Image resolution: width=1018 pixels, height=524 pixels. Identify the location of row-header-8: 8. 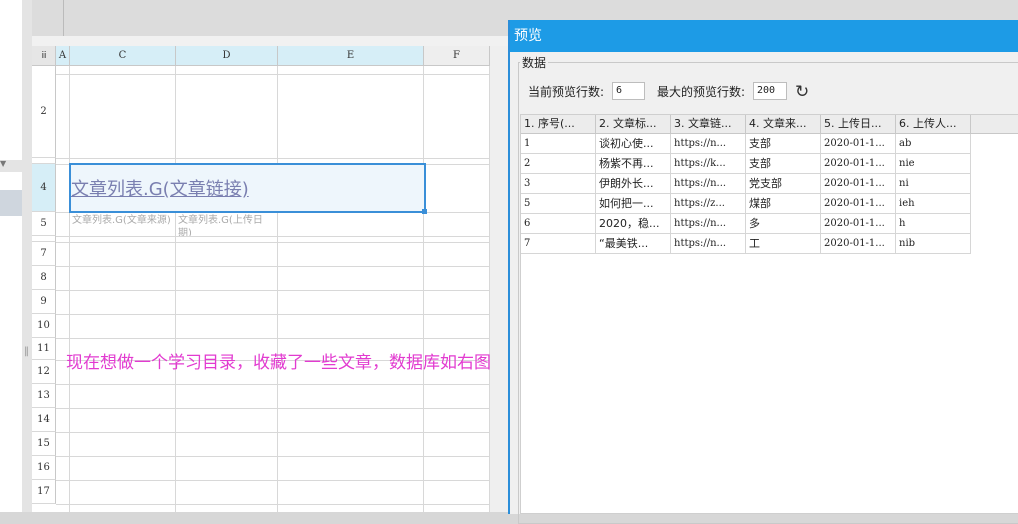
(44, 278).